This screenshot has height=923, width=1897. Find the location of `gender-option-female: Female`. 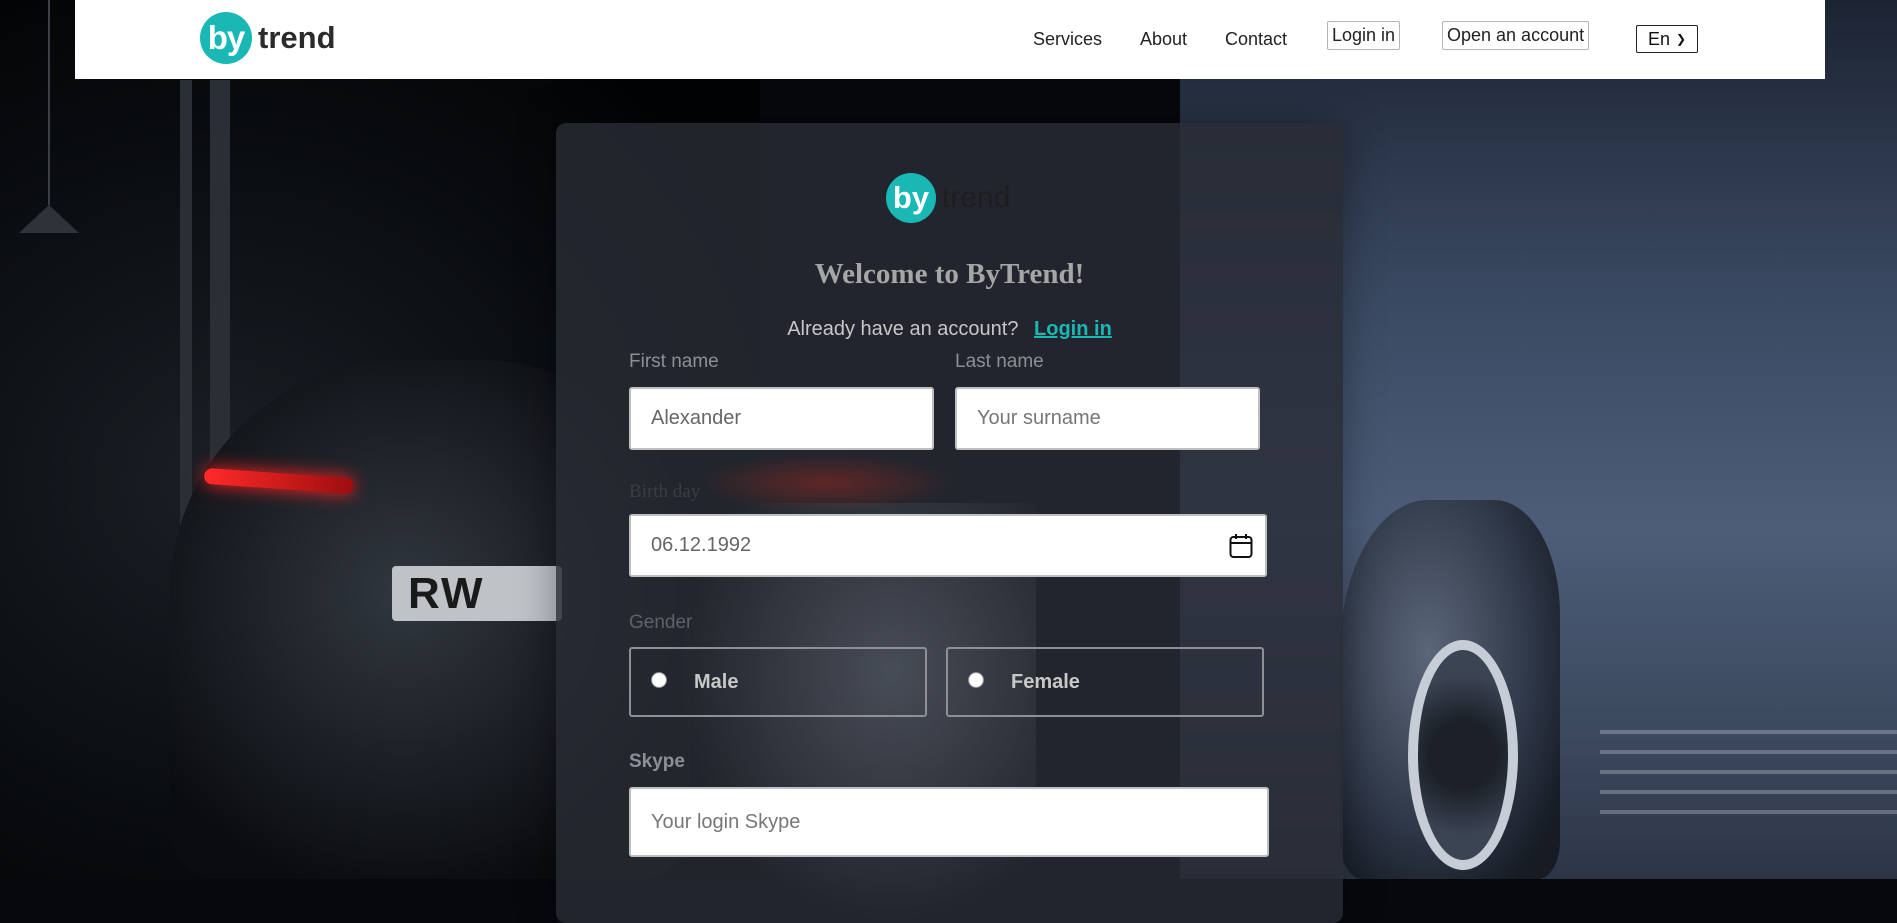

gender-option-female: Female is located at coordinates (1105, 682).